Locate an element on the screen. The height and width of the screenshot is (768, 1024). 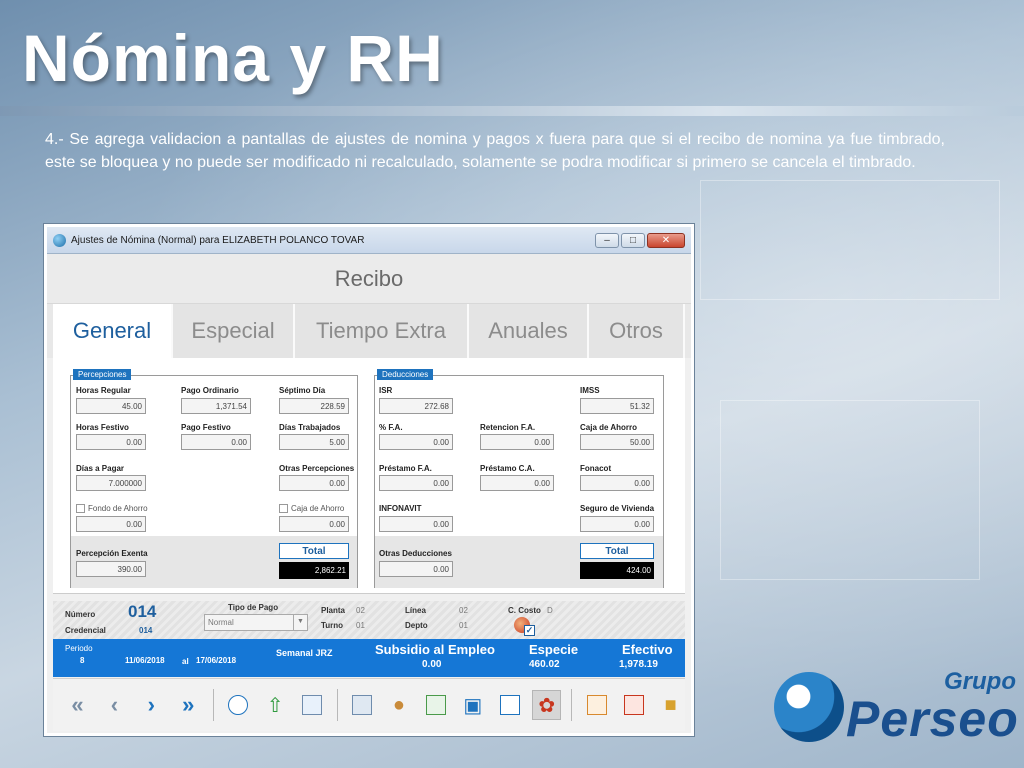
employee-icon: ● is located at coordinates (398, 705).